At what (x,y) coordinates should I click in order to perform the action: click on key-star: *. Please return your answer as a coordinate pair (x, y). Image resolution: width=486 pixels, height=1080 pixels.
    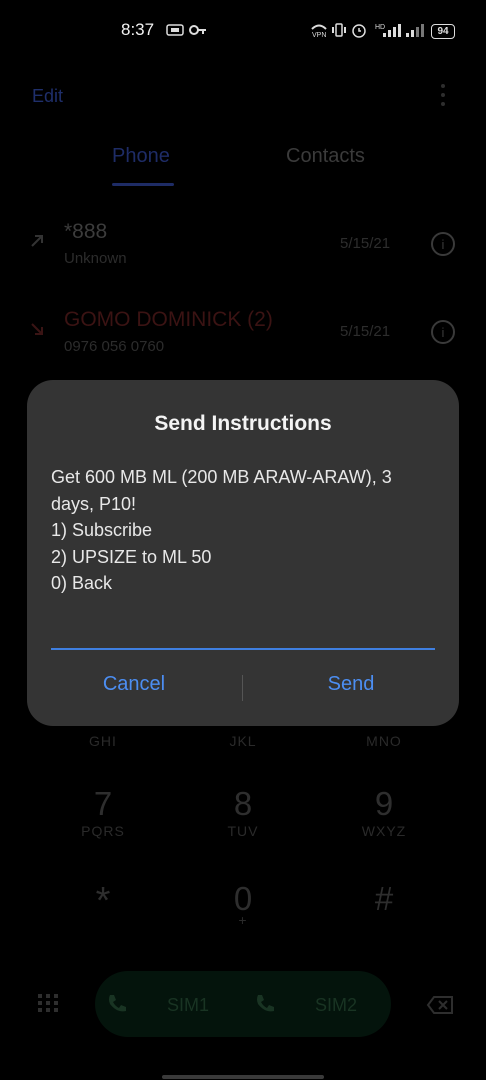
    Looking at the image, I should click on (103, 910).